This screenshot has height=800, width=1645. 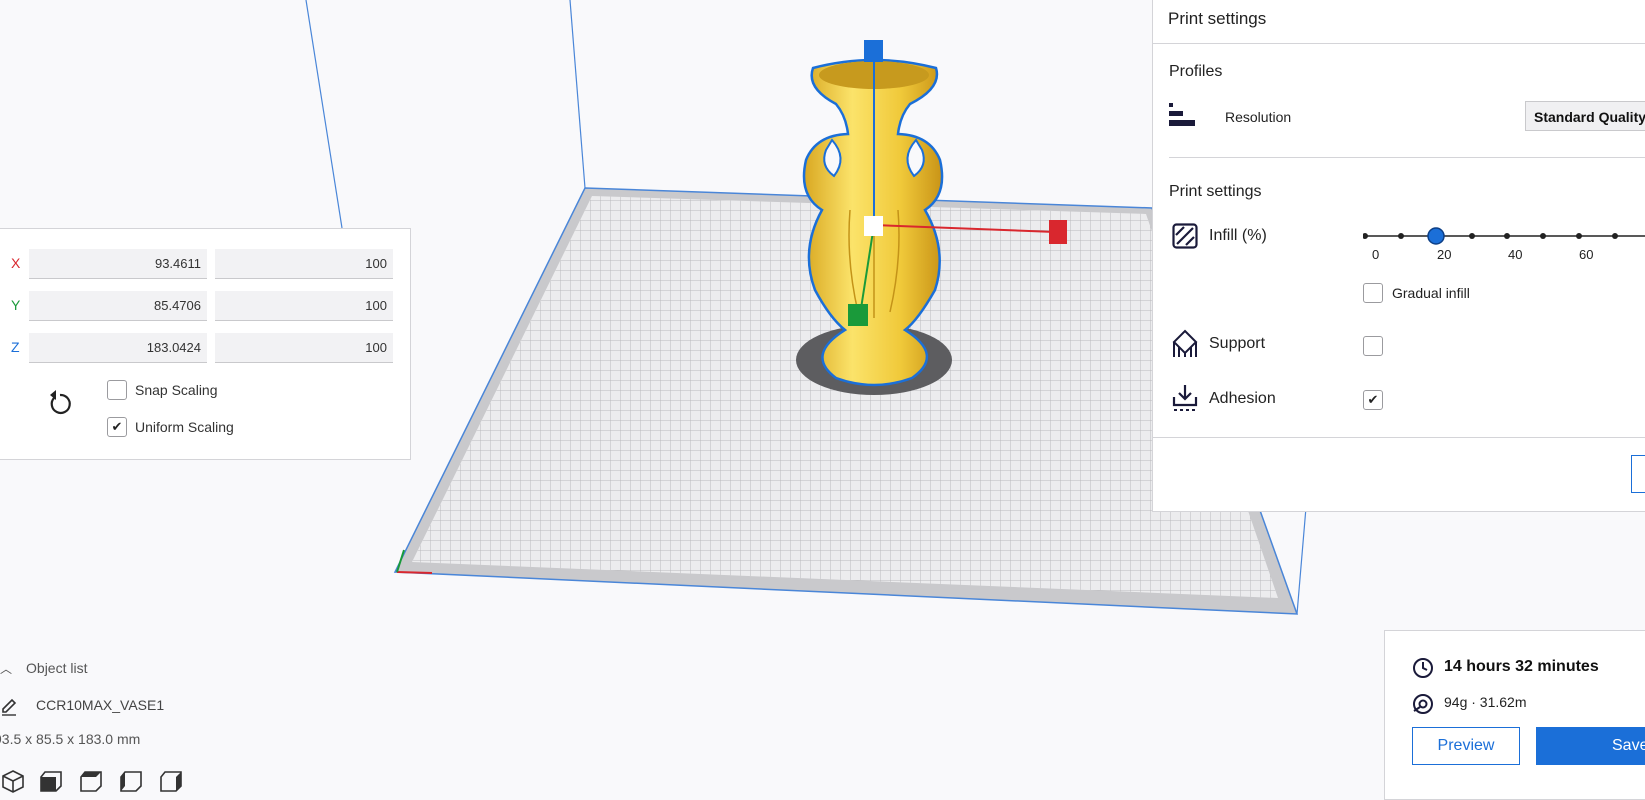 I want to click on object-list-label: Object list, so click(x=57, y=668).